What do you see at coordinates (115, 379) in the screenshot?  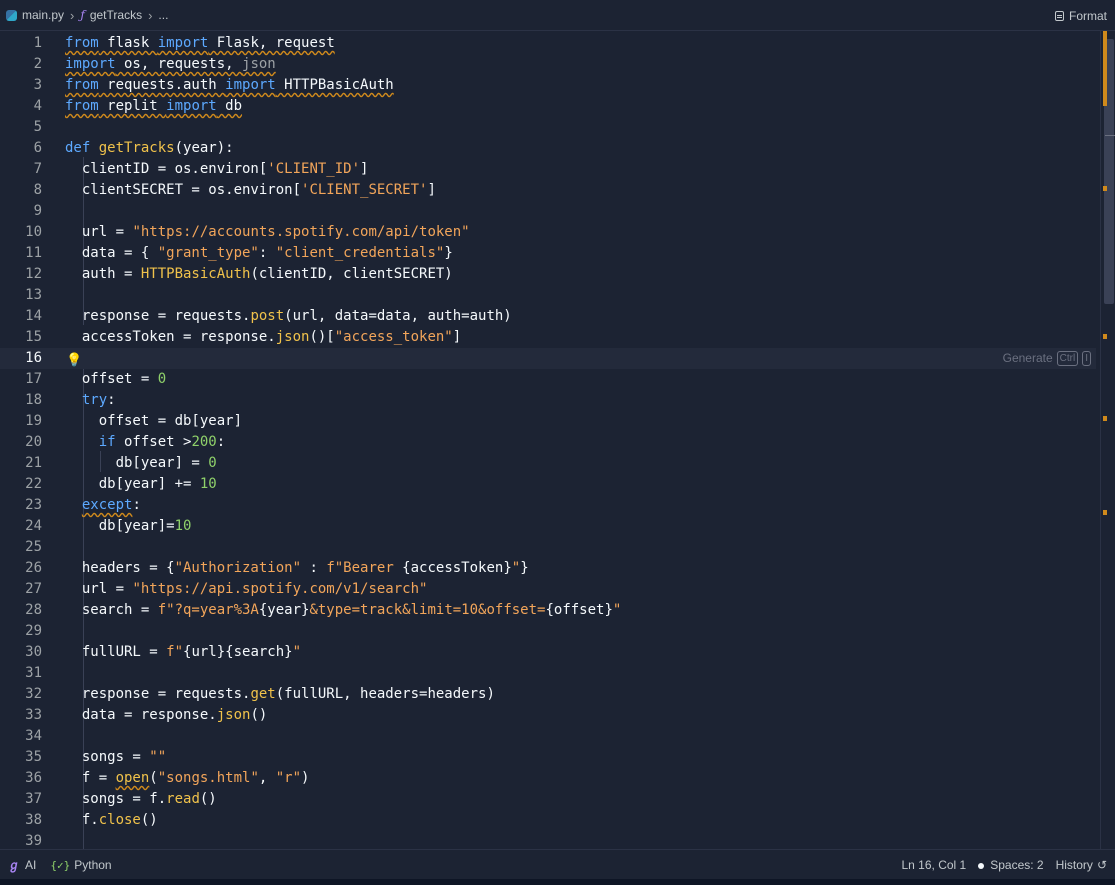 I see `code-text: offset = 0` at bounding box center [115, 379].